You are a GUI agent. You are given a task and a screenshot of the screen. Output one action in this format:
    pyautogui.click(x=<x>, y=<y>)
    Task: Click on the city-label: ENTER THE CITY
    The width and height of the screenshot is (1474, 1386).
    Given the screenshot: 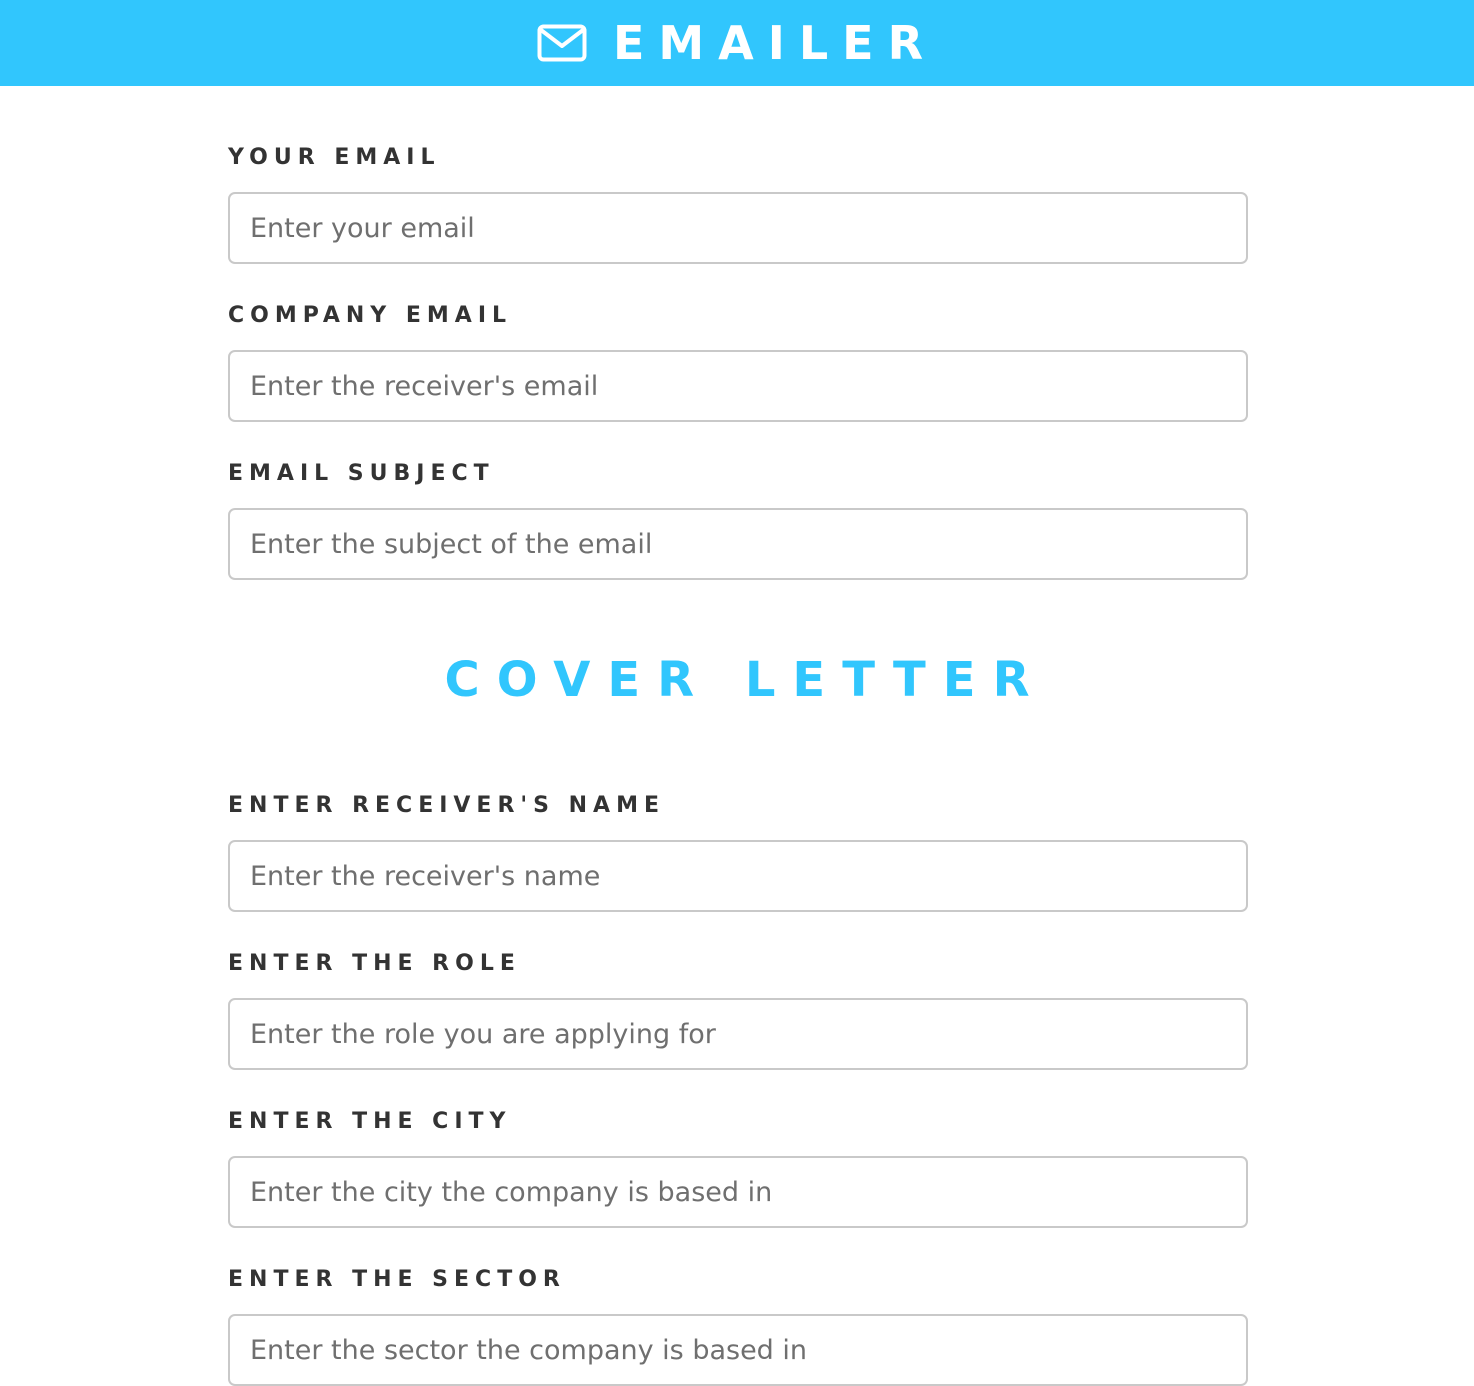 What is the action you would take?
    pyautogui.click(x=370, y=1121)
    